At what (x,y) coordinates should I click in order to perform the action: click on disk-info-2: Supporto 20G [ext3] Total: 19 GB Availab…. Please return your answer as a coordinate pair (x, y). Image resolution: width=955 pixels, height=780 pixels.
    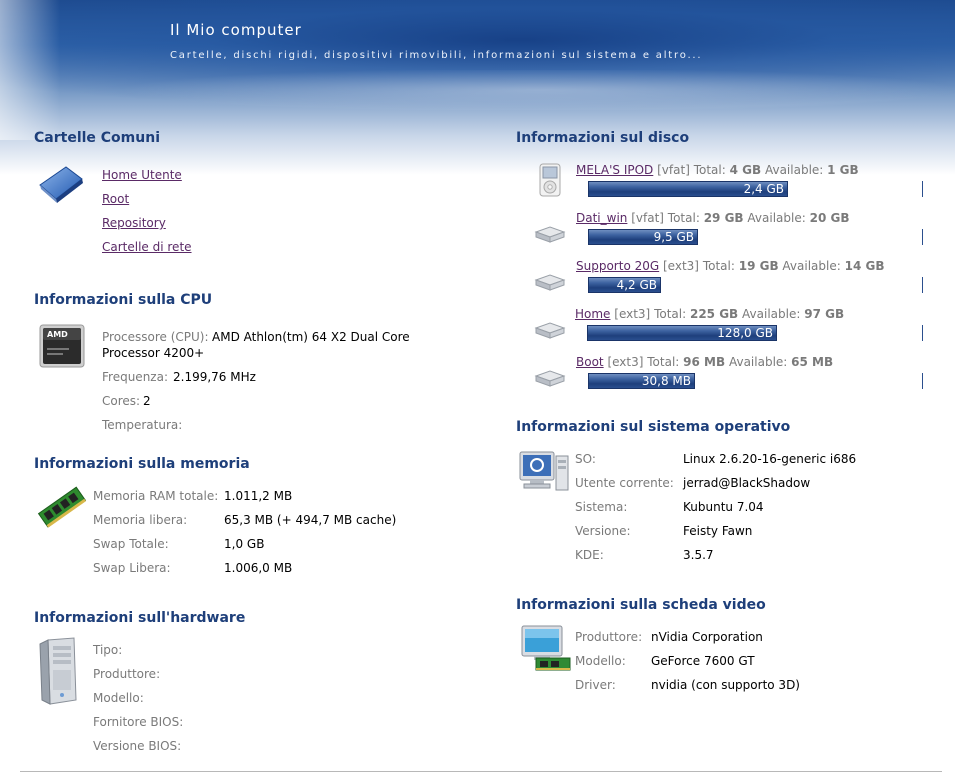
    Looking at the image, I should click on (730, 266).